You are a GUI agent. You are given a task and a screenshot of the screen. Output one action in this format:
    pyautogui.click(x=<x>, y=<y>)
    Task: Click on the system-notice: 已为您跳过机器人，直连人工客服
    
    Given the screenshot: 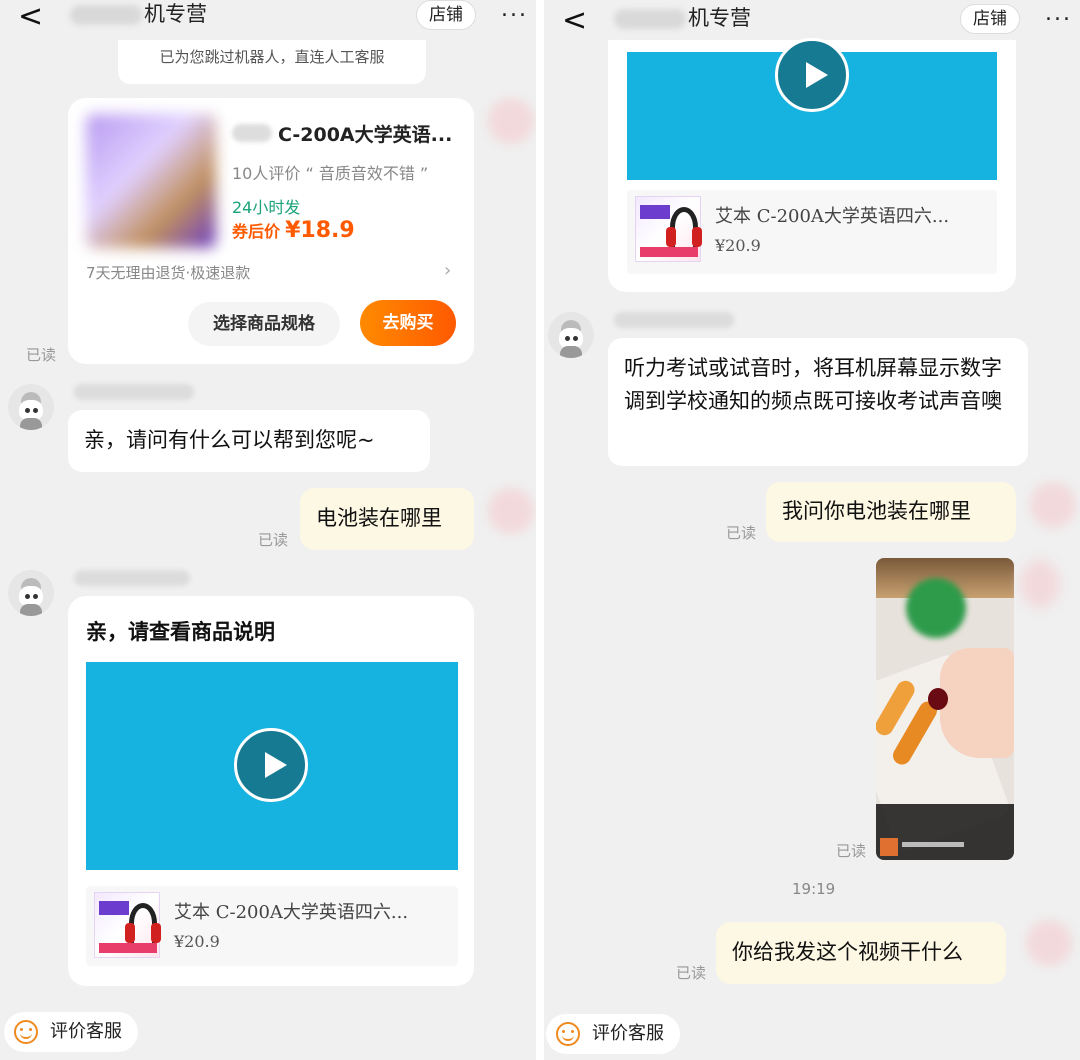 What is the action you would take?
    pyautogui.click(x=272, y=62)
    